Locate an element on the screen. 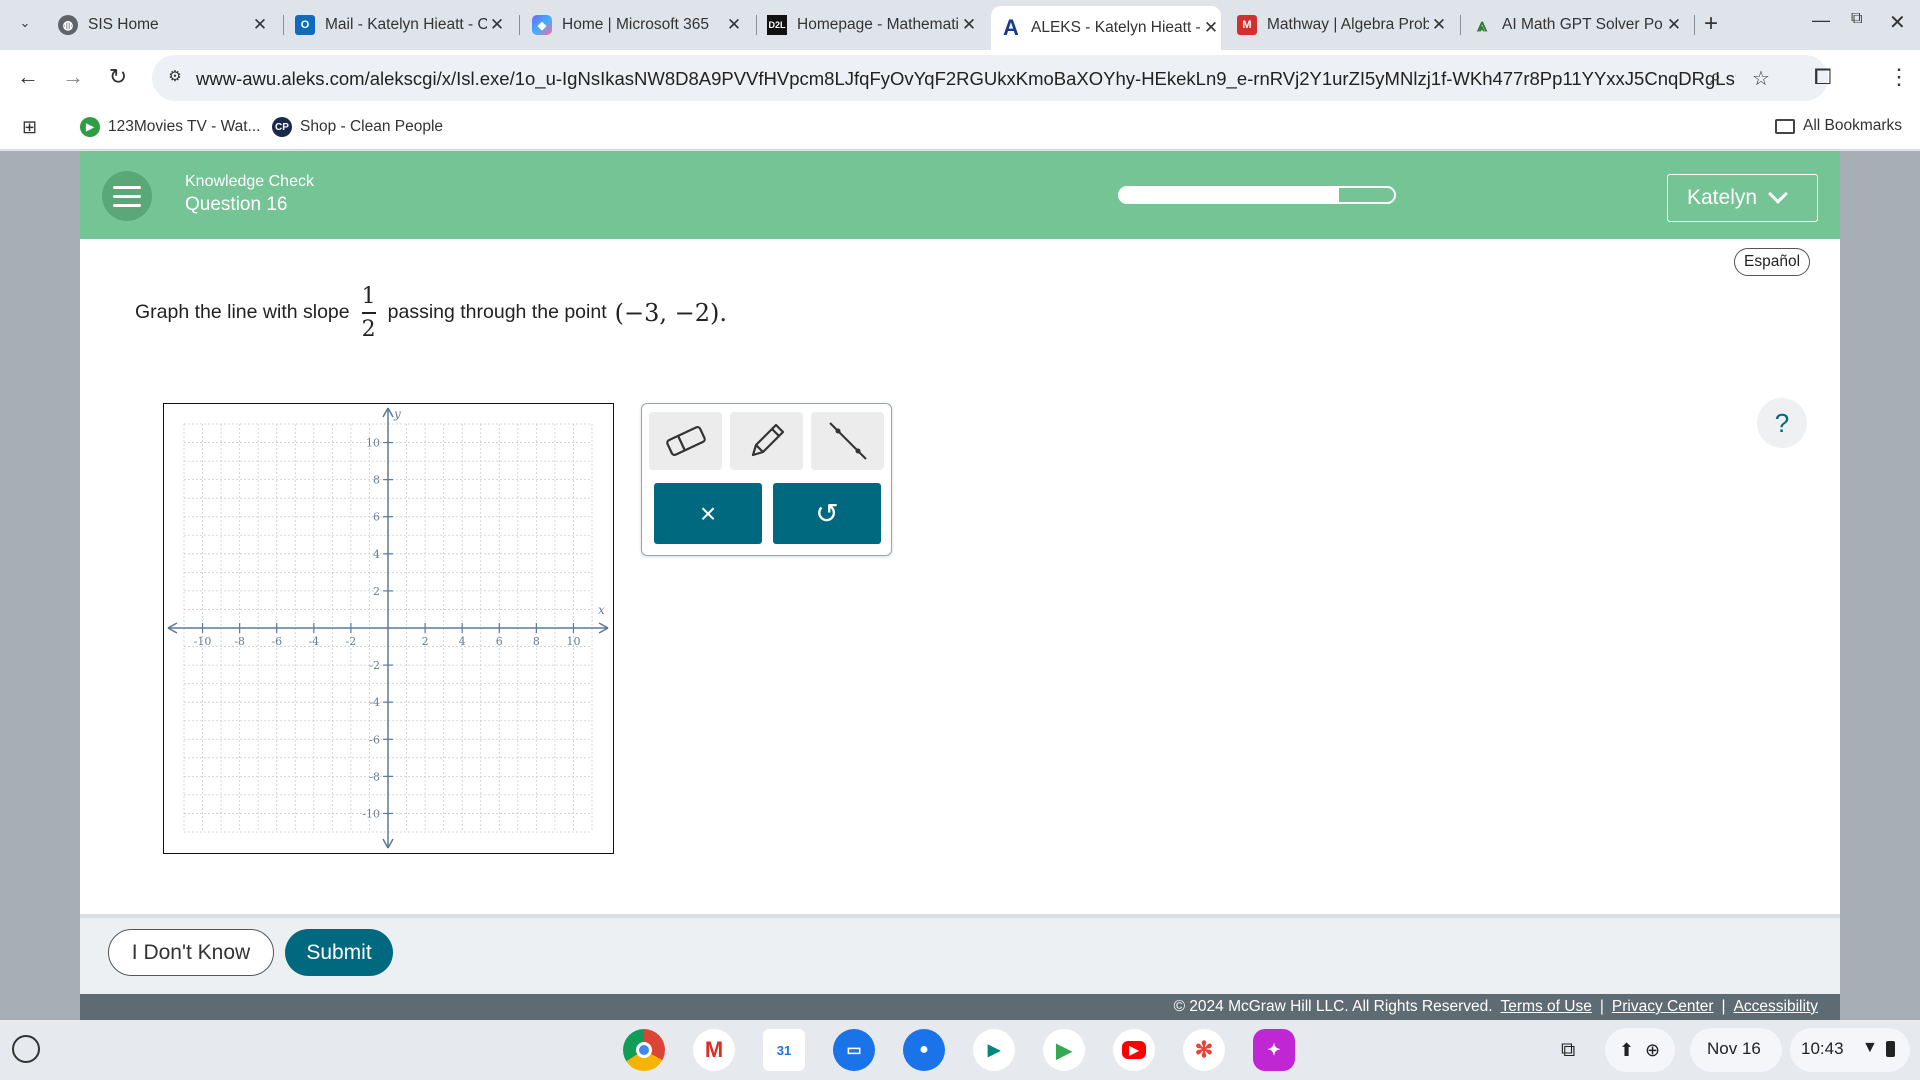  tab-label: Homepage - Mathematics is located at coordinates (878, 24).